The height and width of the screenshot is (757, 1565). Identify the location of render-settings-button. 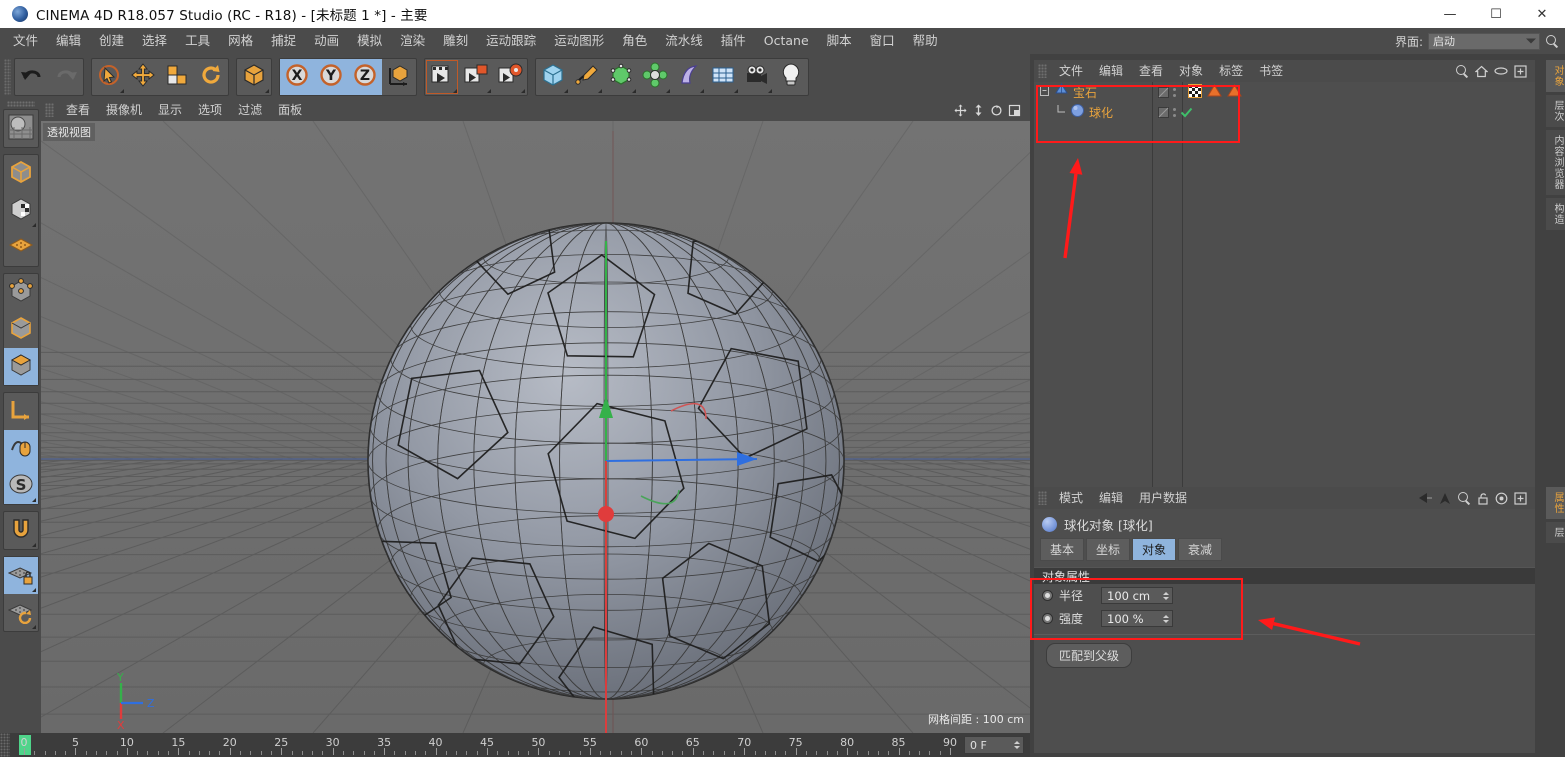
(510, 77).